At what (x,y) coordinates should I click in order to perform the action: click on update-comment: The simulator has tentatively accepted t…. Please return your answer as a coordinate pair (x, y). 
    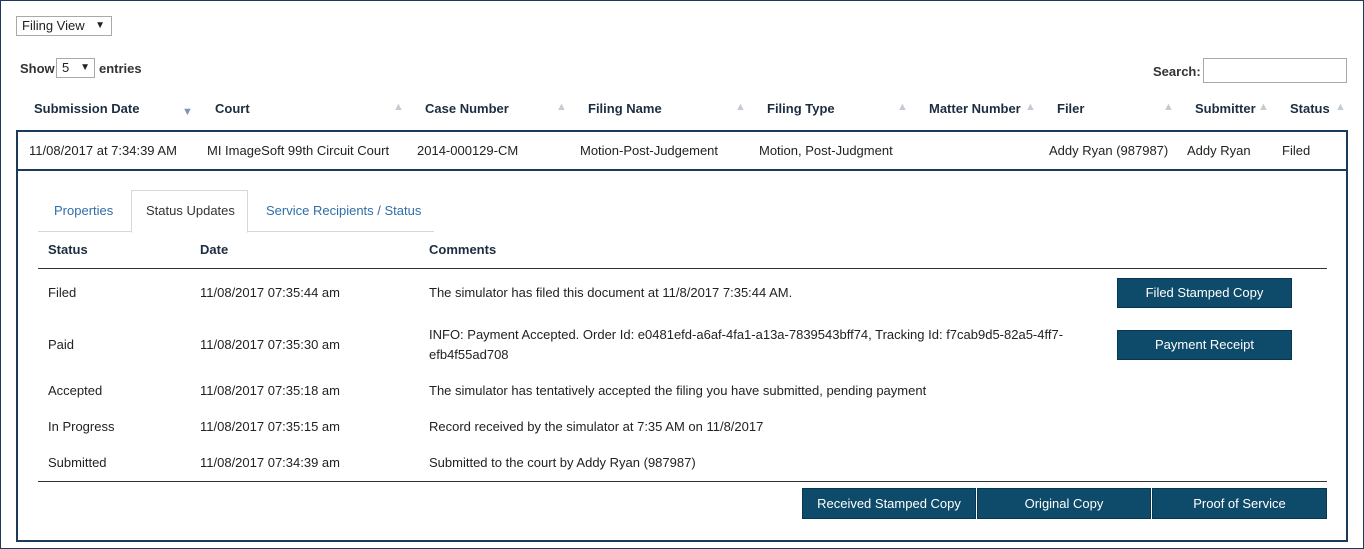
    Looking at the image, I should click on (678, 390).